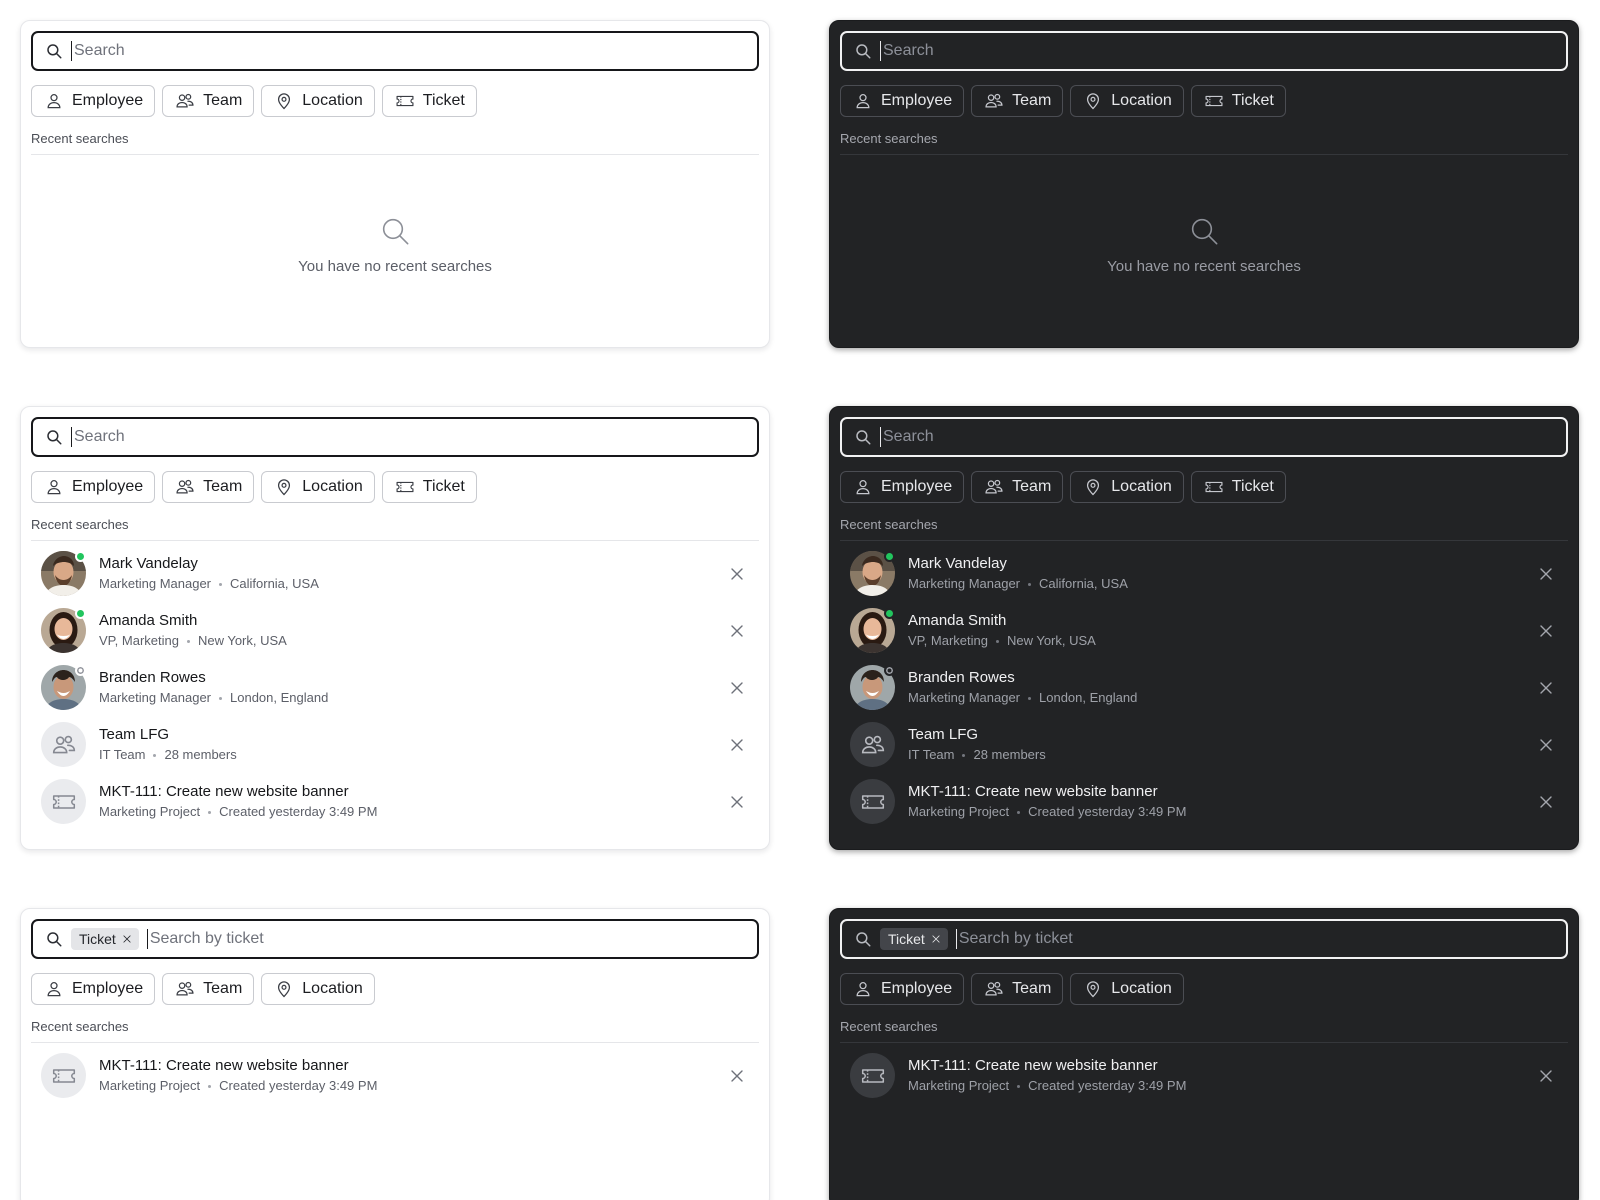 This screenshot has height=1200, width=1600. I want to click on item-subtitle: VP, Marketing, so click(948, 640).